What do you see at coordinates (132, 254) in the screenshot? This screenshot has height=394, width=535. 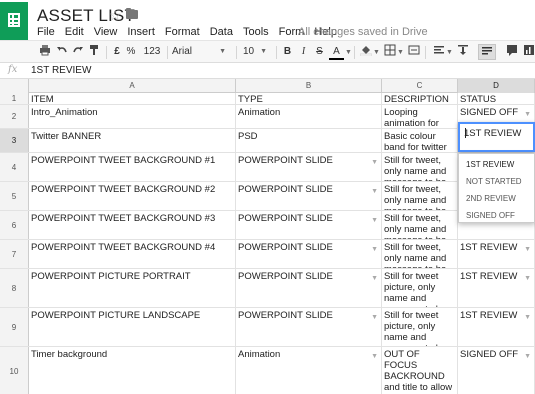 I see `cell-item: POWERPOINT TWEET BACKGROUND #4` at bounding box center [132, 254].